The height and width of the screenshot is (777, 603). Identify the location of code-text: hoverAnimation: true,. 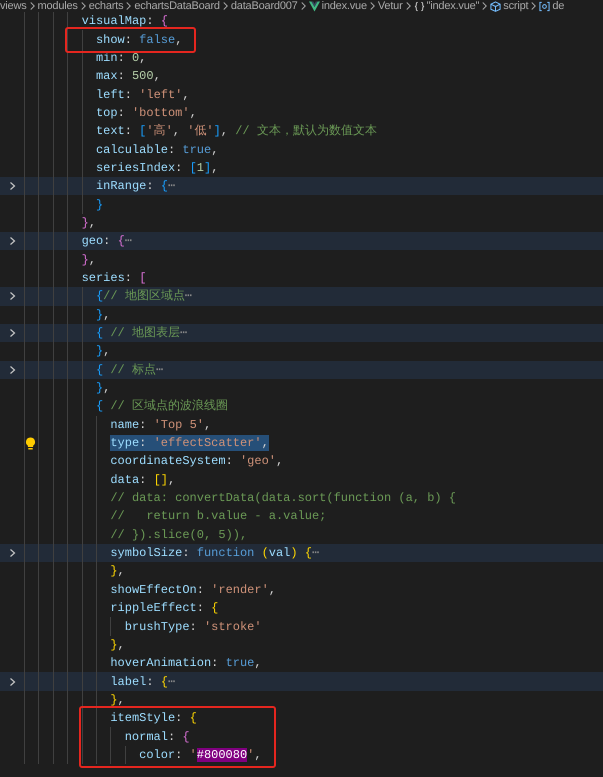
(186, 663).